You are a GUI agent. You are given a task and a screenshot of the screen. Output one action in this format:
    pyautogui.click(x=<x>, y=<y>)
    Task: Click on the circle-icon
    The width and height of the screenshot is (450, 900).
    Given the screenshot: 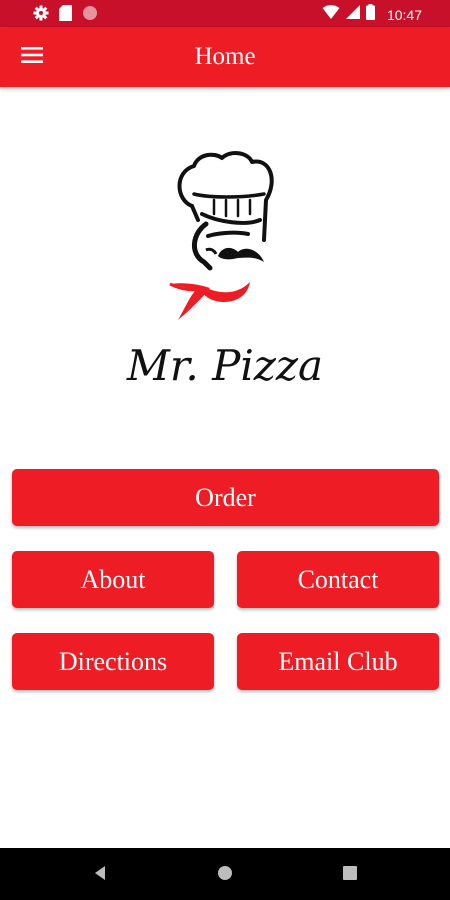 What is the action you would take?
    pyautogui.click(x=90, y=15)
    